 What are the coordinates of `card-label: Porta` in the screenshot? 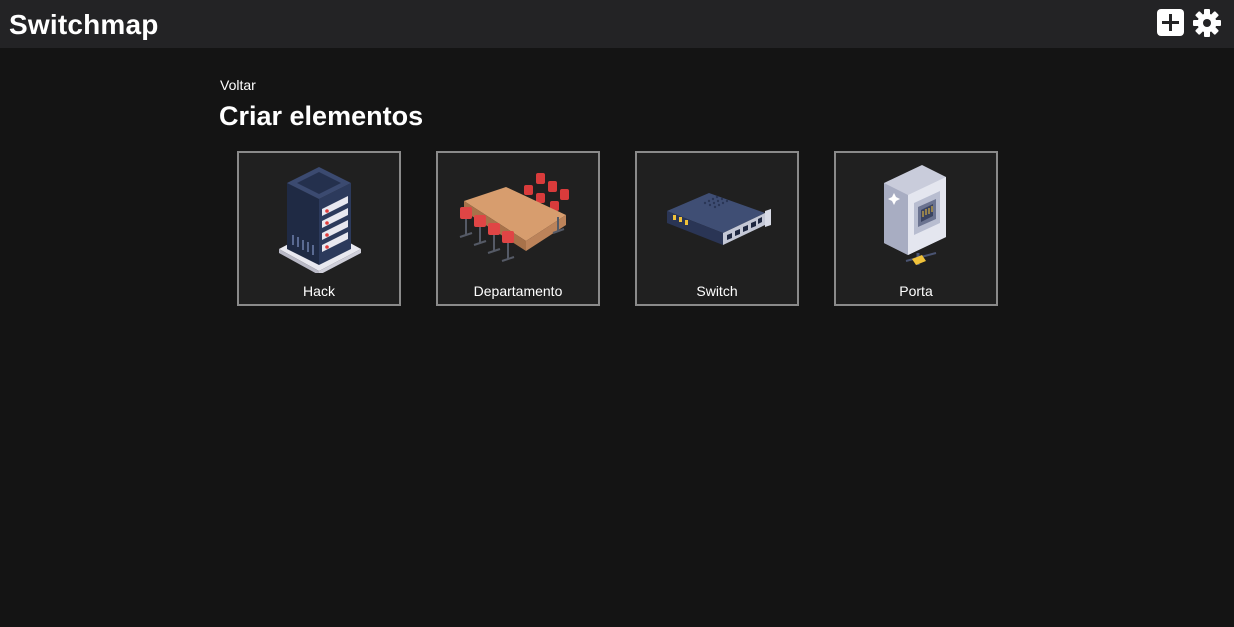 It's located at (916, 291).